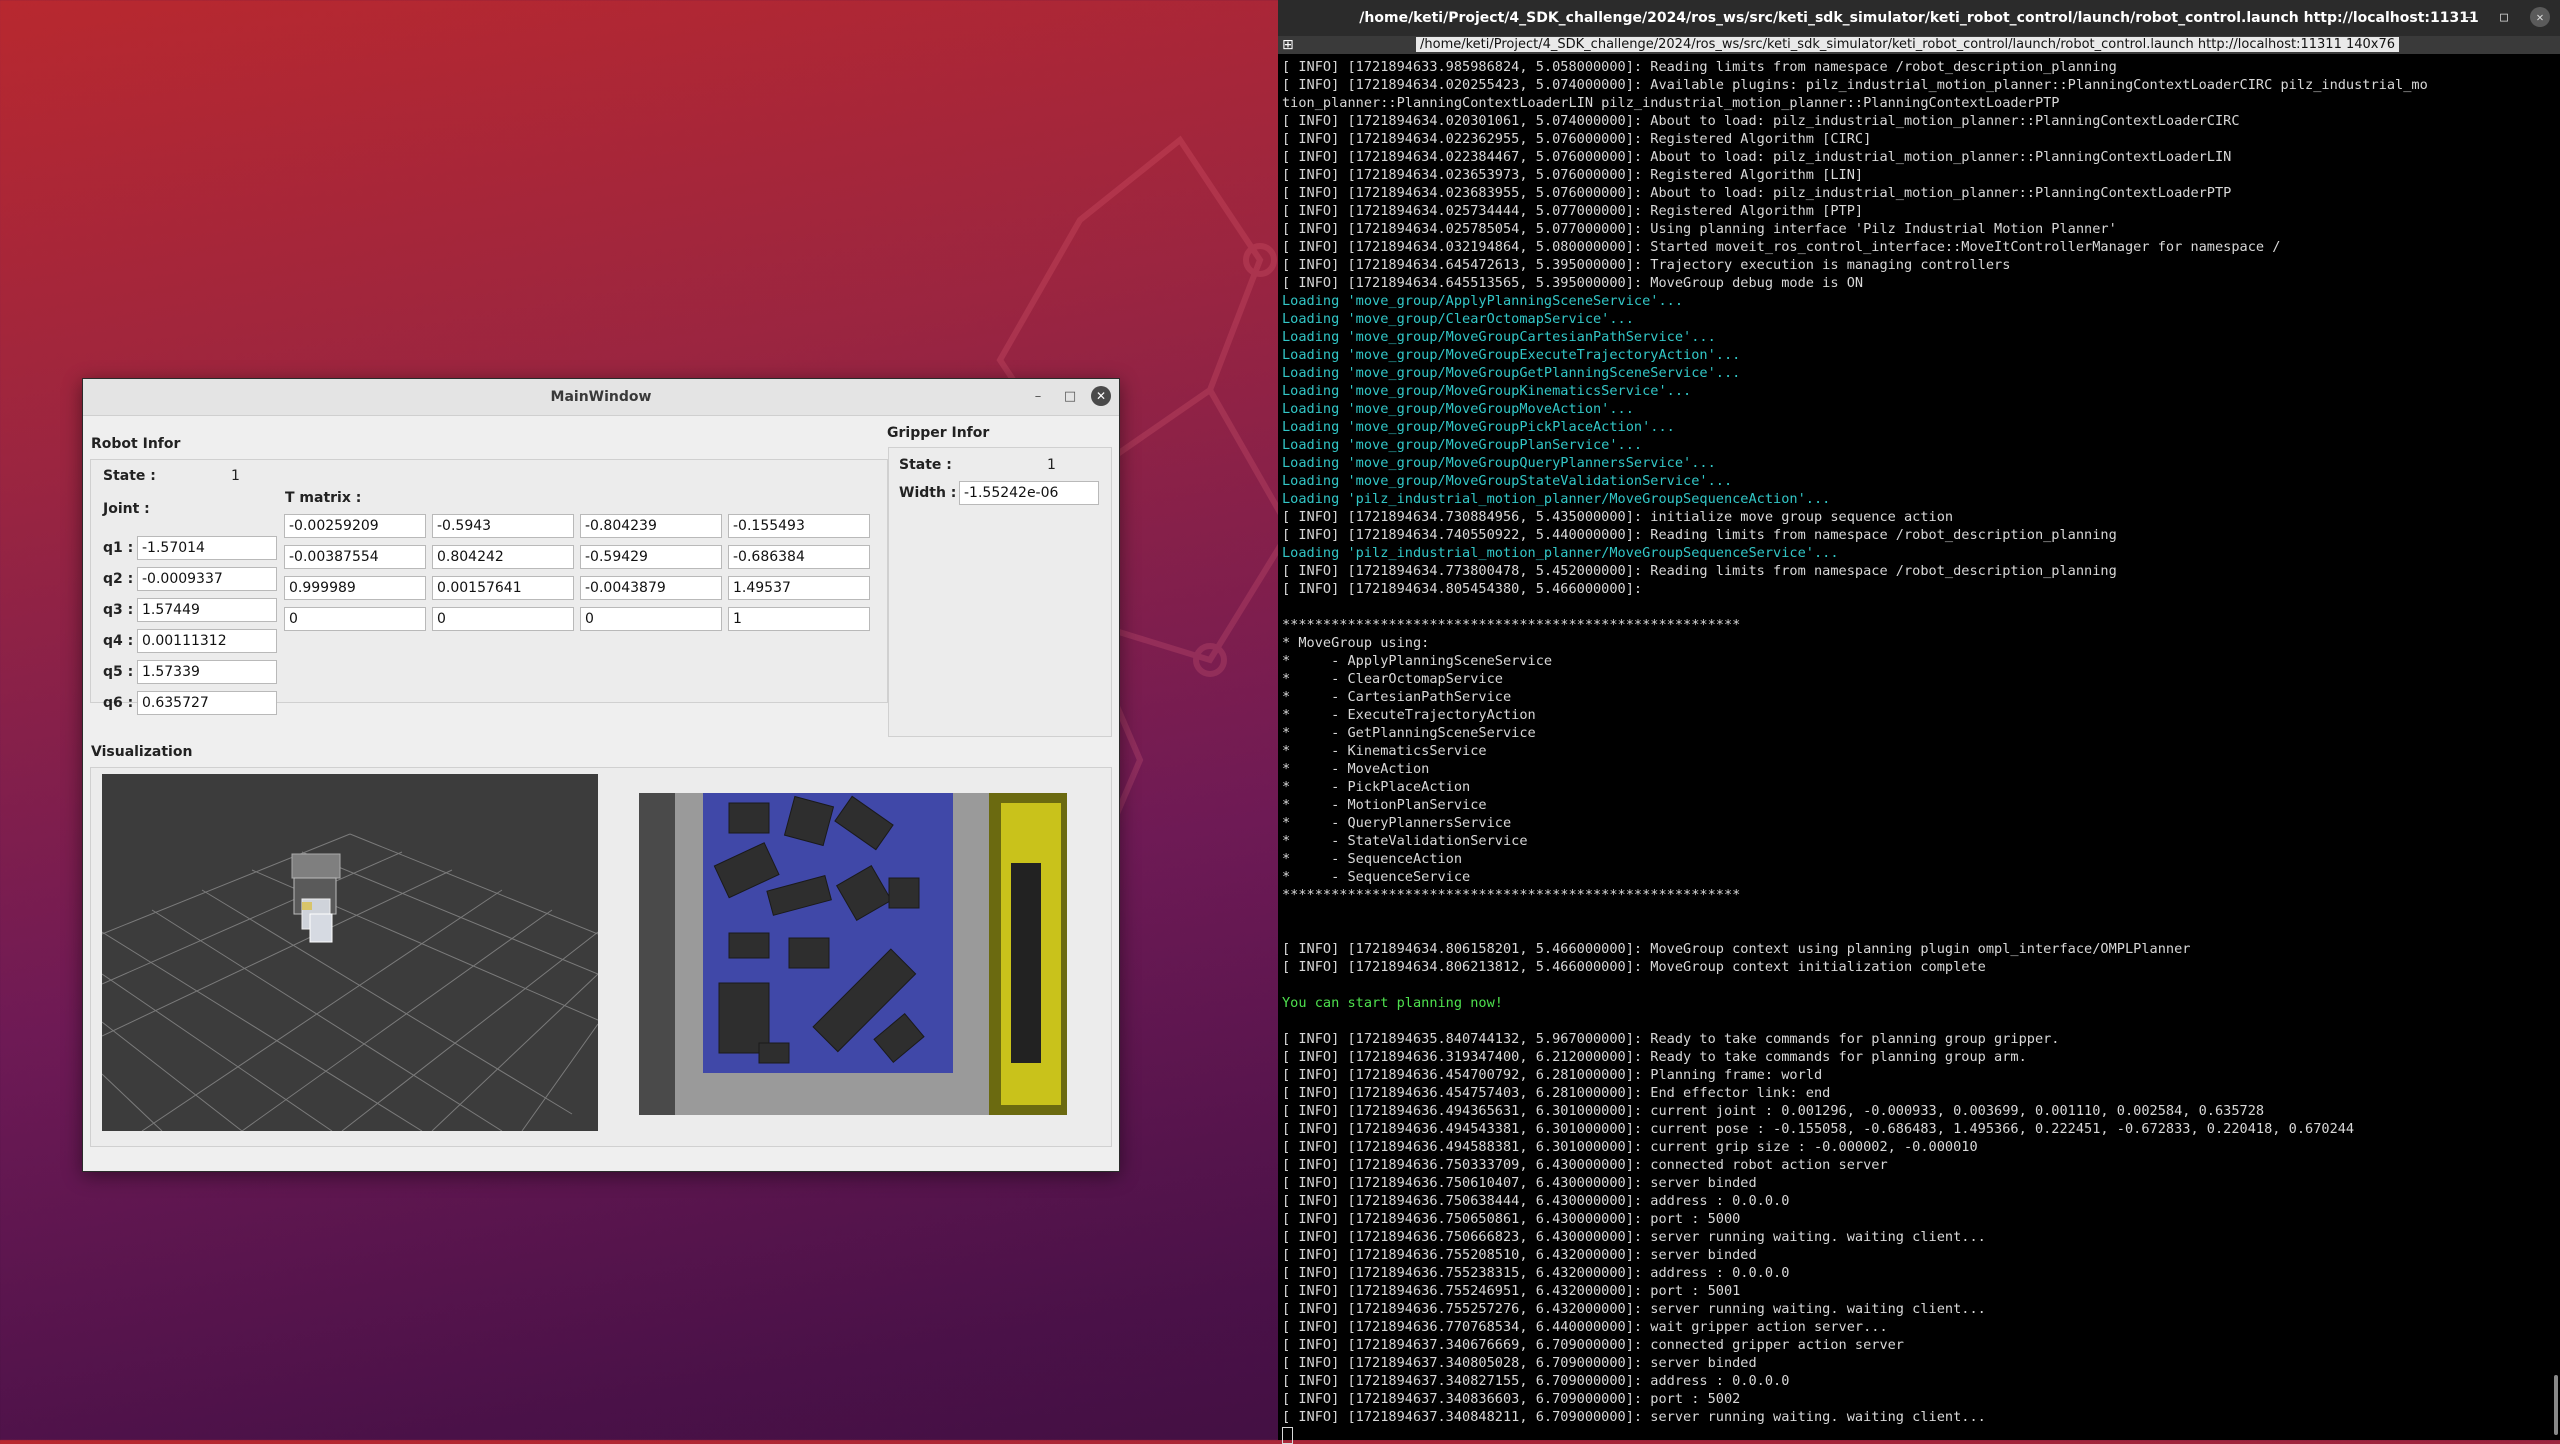 The width and height of the screenshot is (2560, 1444). Describe the element at coordinates (355, 588) in the screenshot. I see `tmatrix-cell: 0.999989` at that location.